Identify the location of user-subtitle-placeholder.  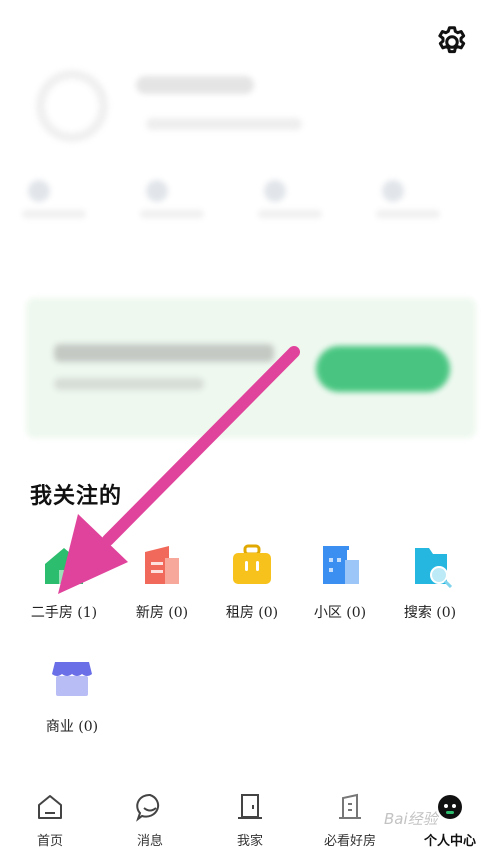
(224, 124).